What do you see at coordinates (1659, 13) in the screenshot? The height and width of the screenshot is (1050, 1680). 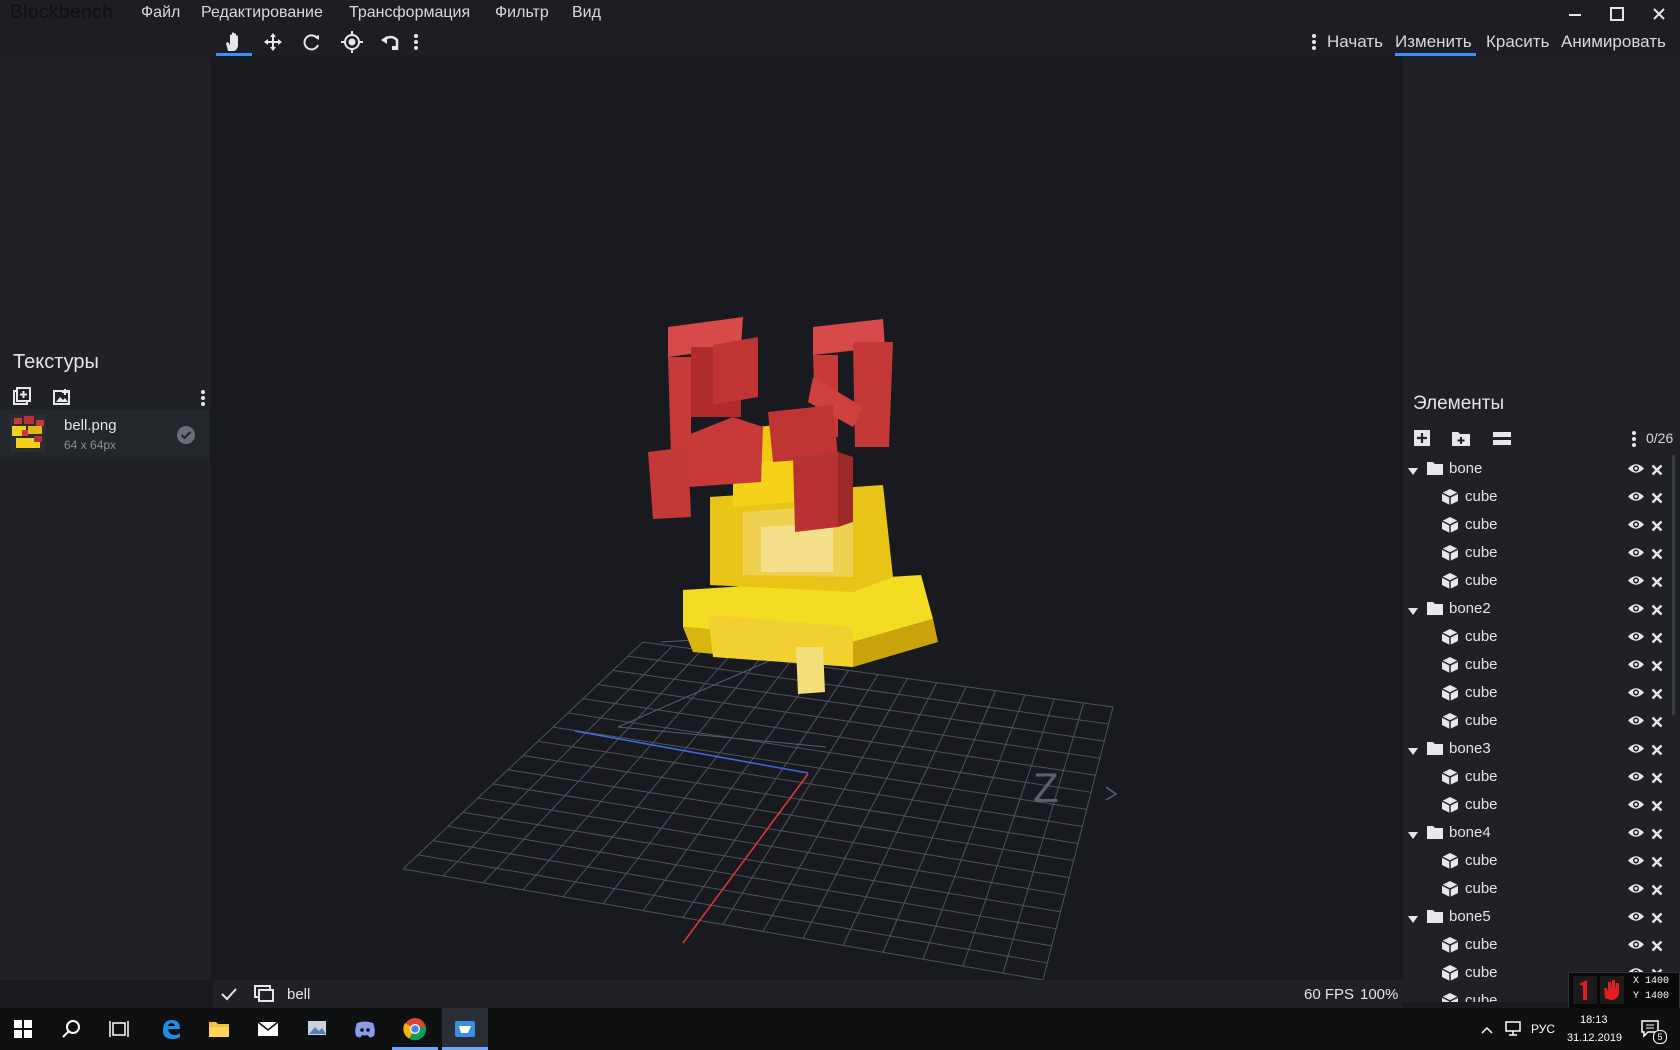 I see `close-icon` at bounding box center [1659, 13].